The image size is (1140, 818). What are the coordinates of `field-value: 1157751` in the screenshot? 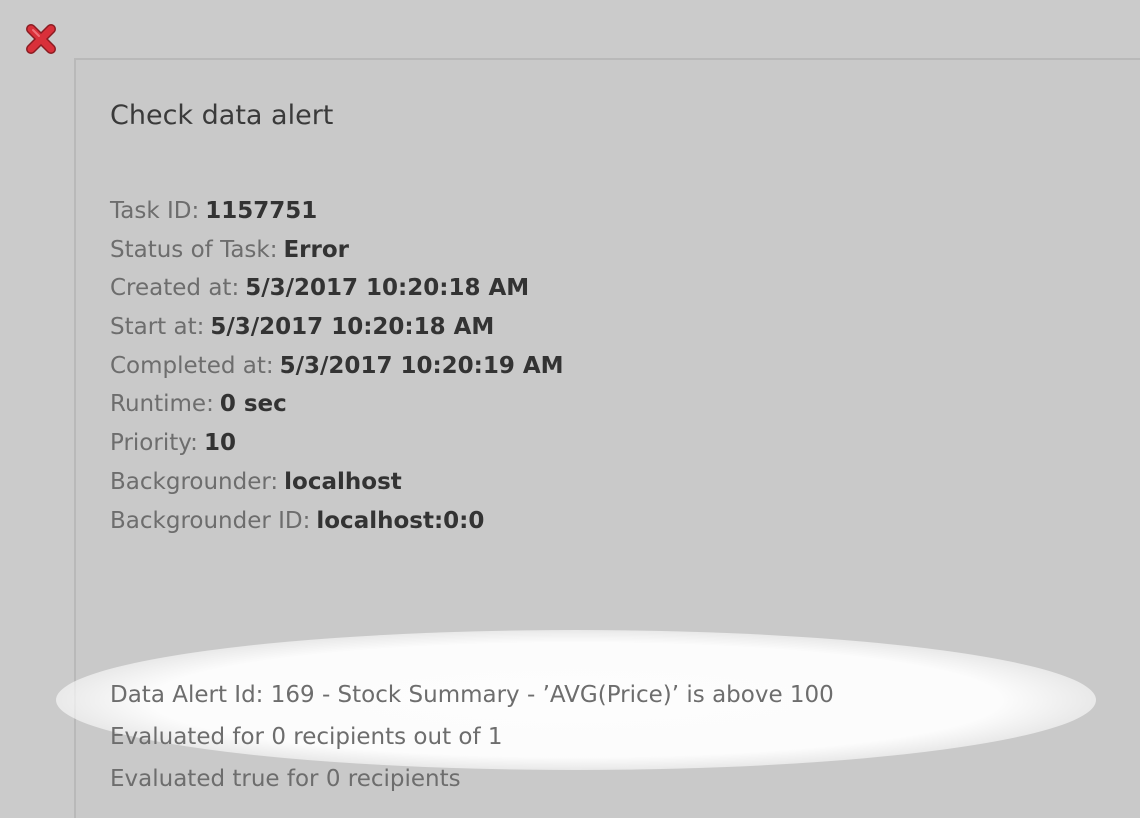 It's located at (261, 211).